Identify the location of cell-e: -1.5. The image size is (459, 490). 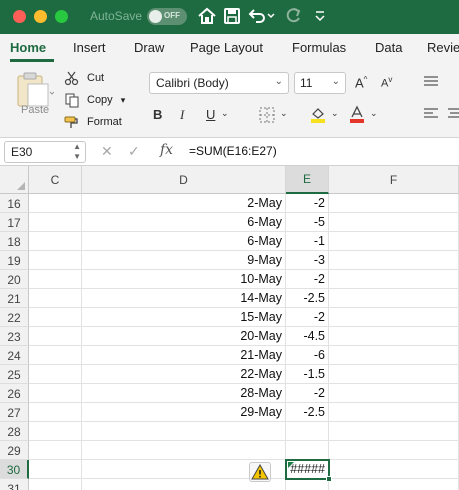
(307, 374).